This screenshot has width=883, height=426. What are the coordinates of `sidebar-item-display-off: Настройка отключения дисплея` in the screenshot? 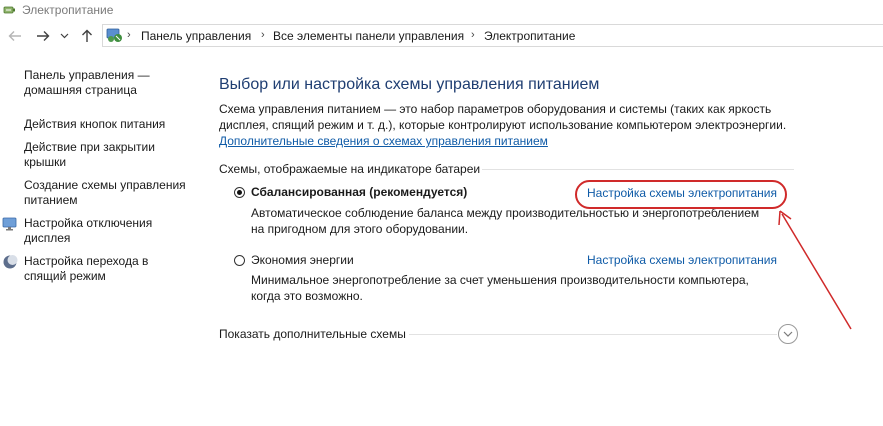 It's located at (99, 231).